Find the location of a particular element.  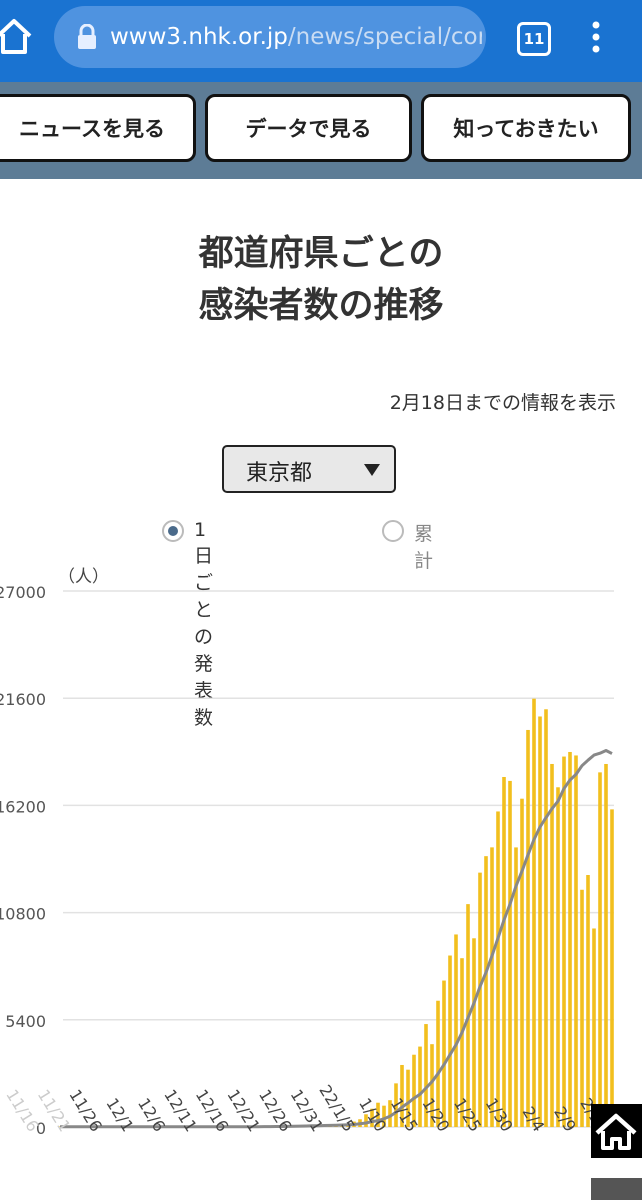

page-title-line1: 都道府県ごとの is located at coordinates (321, 254).